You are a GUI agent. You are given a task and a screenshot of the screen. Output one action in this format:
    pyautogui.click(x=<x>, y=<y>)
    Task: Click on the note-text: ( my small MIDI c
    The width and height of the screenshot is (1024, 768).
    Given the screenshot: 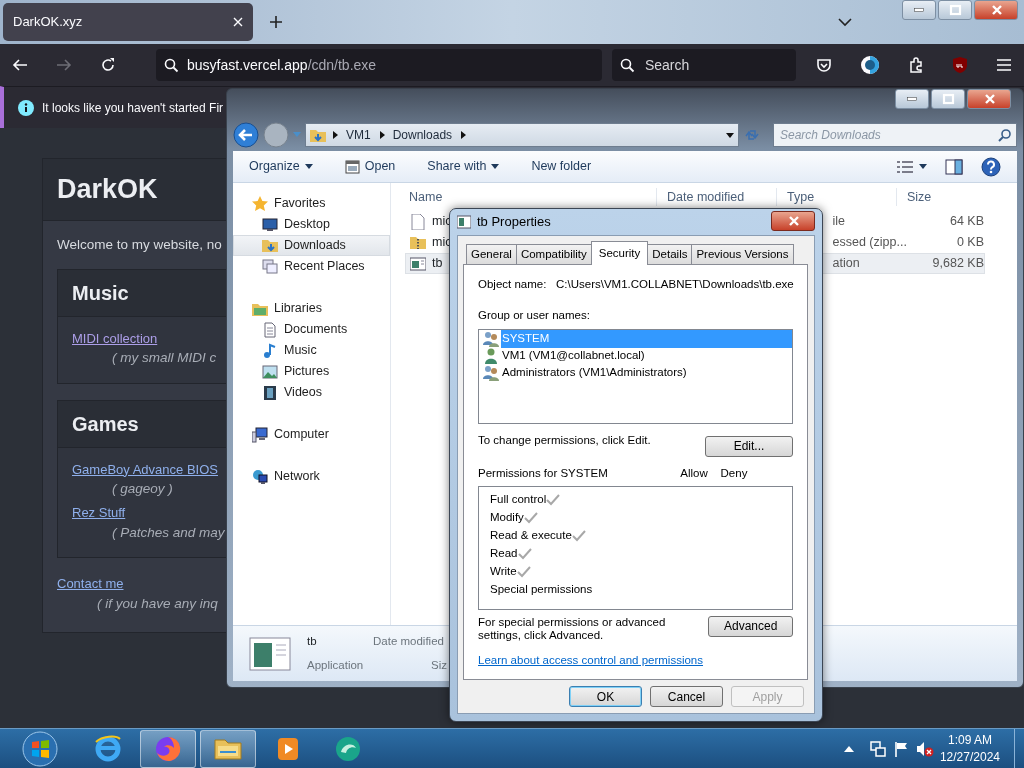 What is the action you would take?
    pyautogui.click(x=164, y=358)
    